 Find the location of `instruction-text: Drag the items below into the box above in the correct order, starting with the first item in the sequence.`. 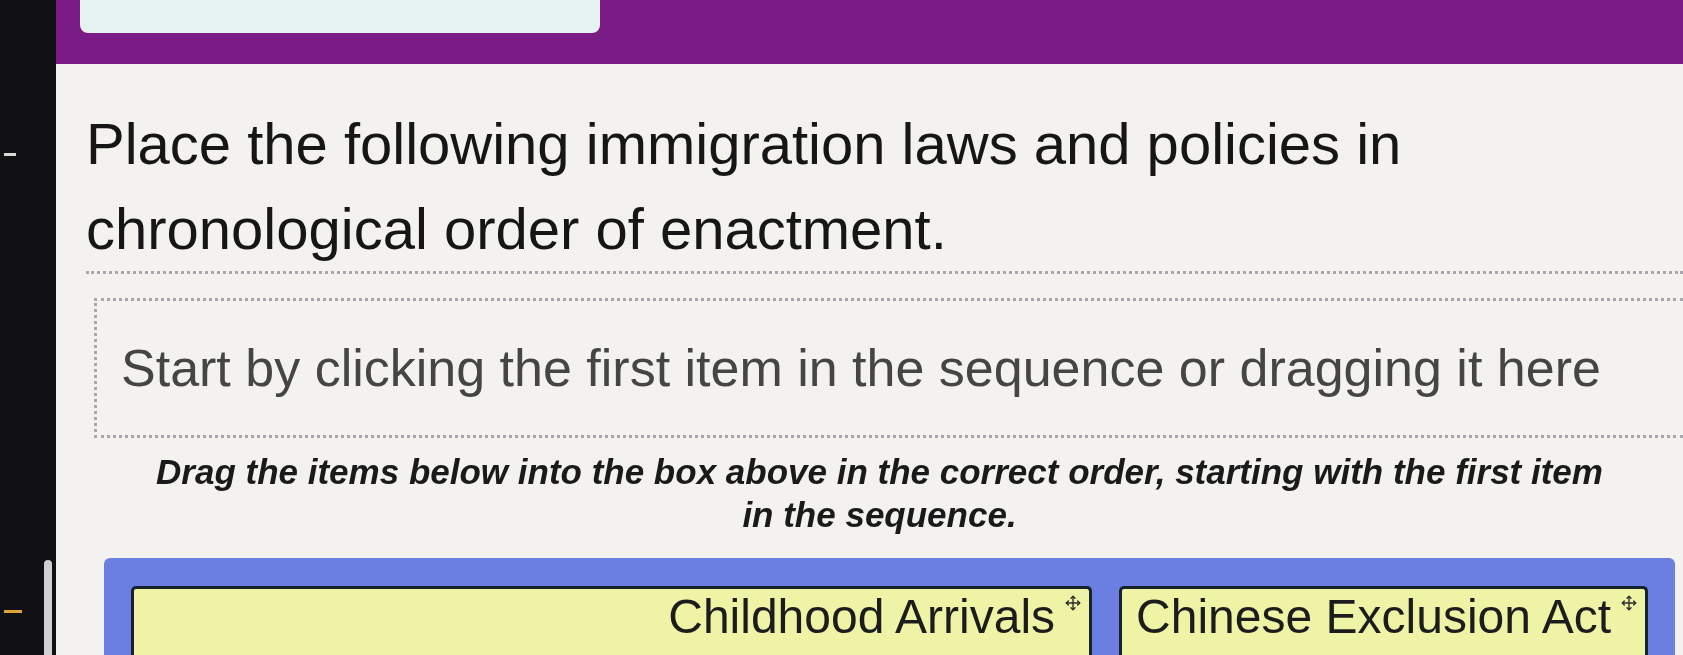

instruction-text: Drag the items below into the box above in the correct order, starting with the first item in the sequence. is located at coordinates (879, 493).